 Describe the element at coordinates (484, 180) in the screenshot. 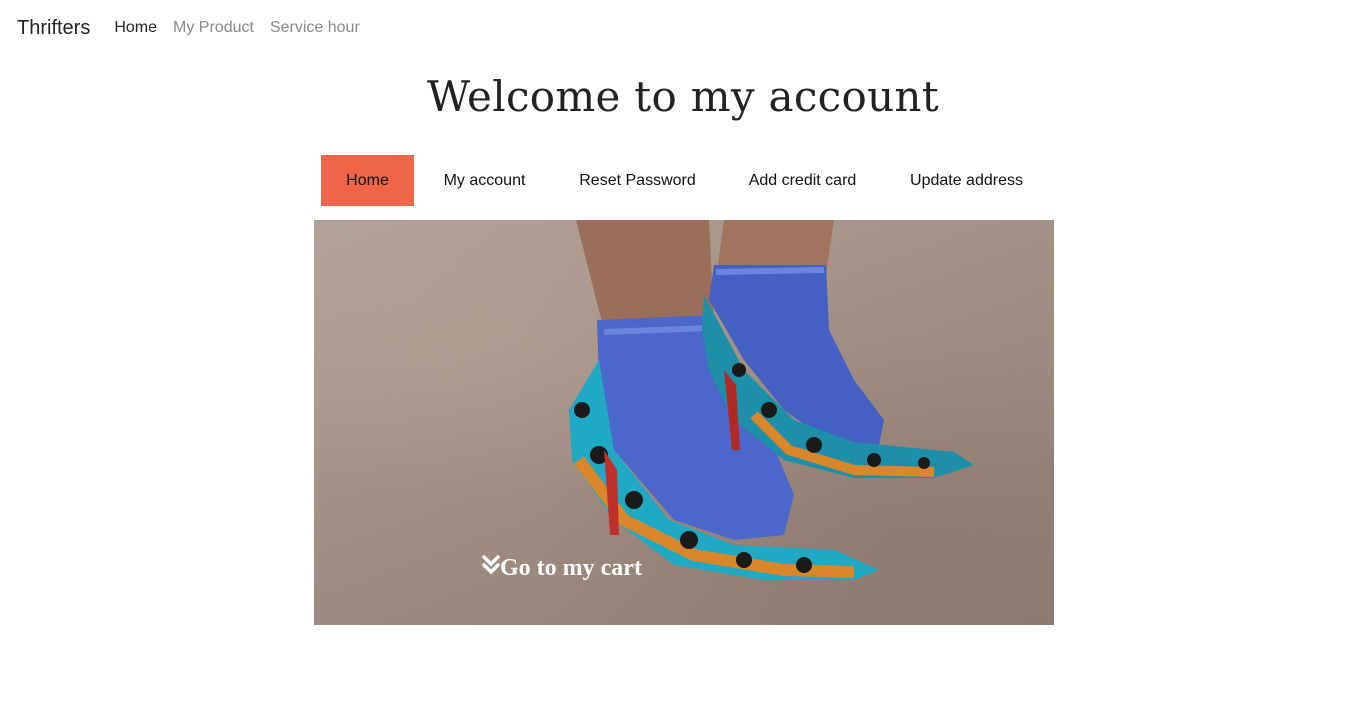

I see `tab-my-account: My account` at that location.